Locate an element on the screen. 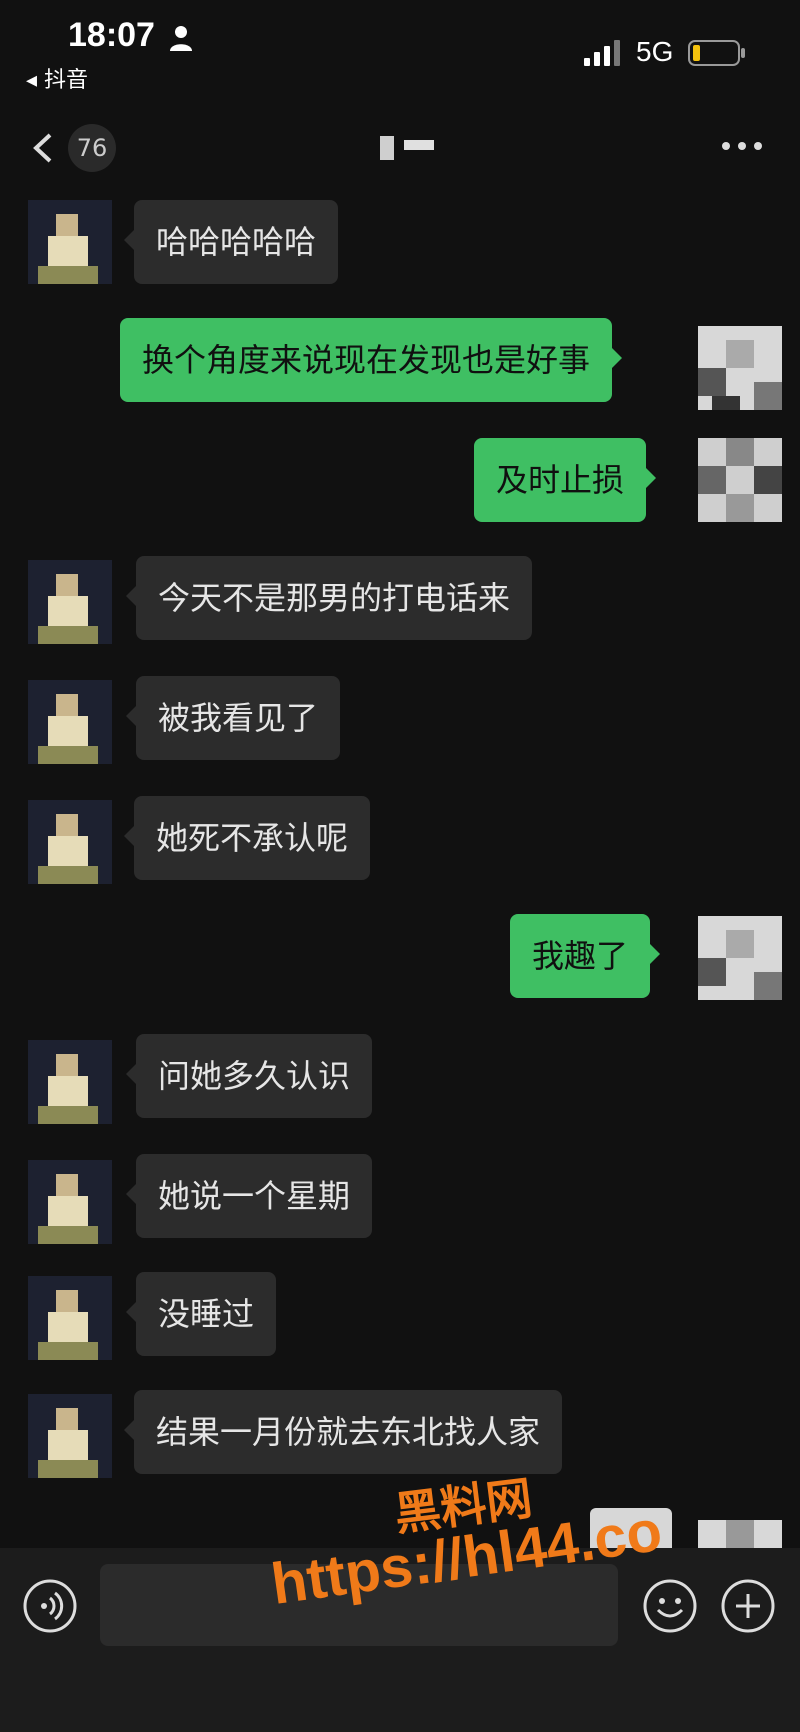 The height and width of the screenshot is (1732, 800). person-icon is located at coordinates (181, 38).